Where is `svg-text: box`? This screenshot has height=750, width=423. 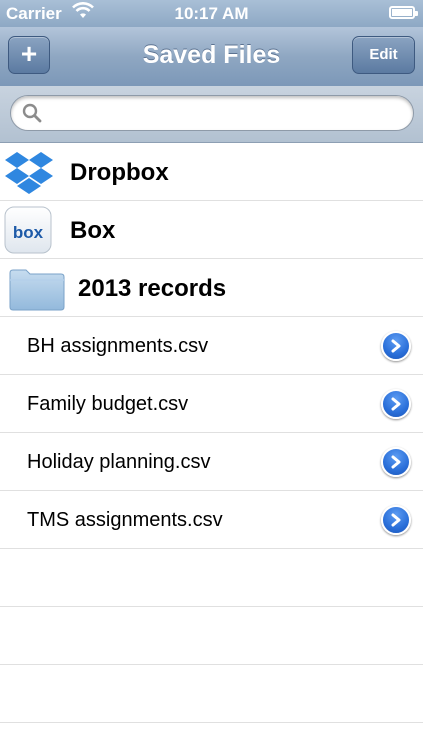 svg-text: box is located at coordinates (28, 232).